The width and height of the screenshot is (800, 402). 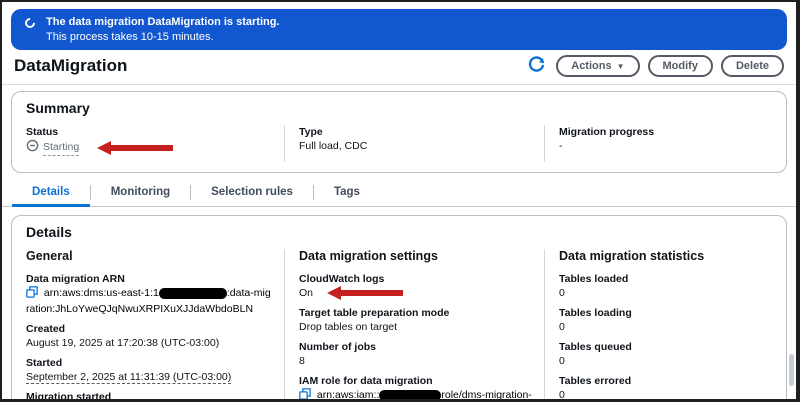 I want to click on summary-type-column: Type Full load, CDC, so click(x=414, y=143).